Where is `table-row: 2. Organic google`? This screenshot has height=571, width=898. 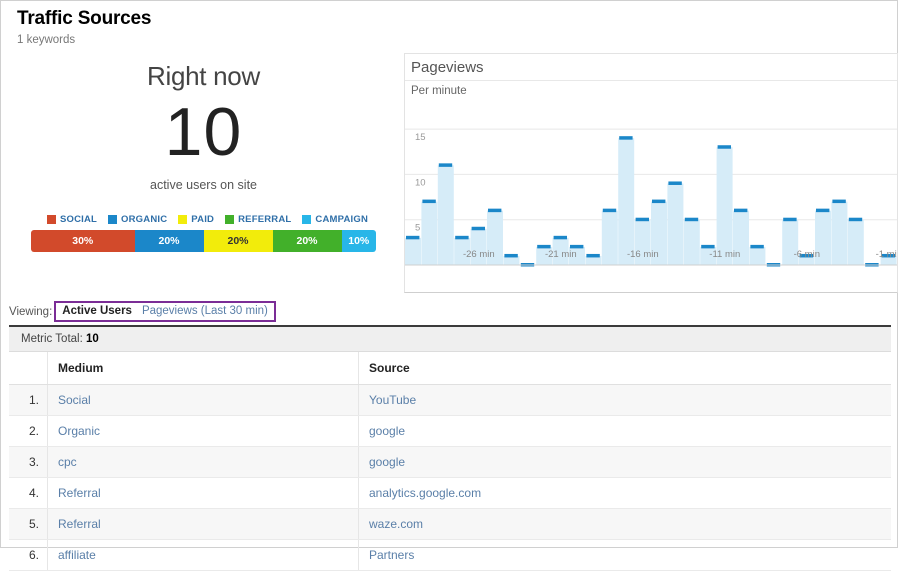 table-row: 2. Organic google is located at coordinates (450, 431).